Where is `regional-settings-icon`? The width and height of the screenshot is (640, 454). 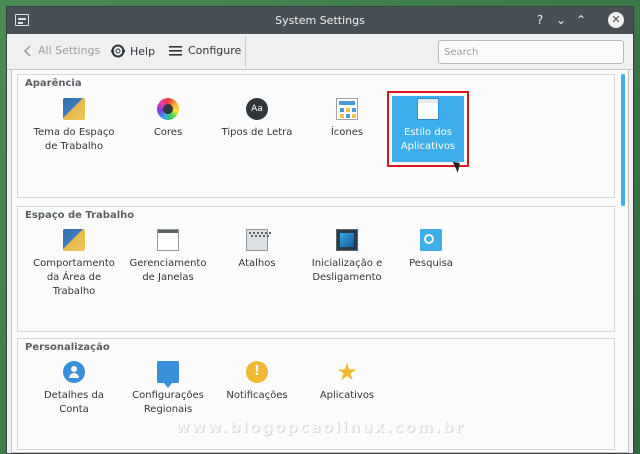
regional-settings-icon is located at coordinates (168, 374).